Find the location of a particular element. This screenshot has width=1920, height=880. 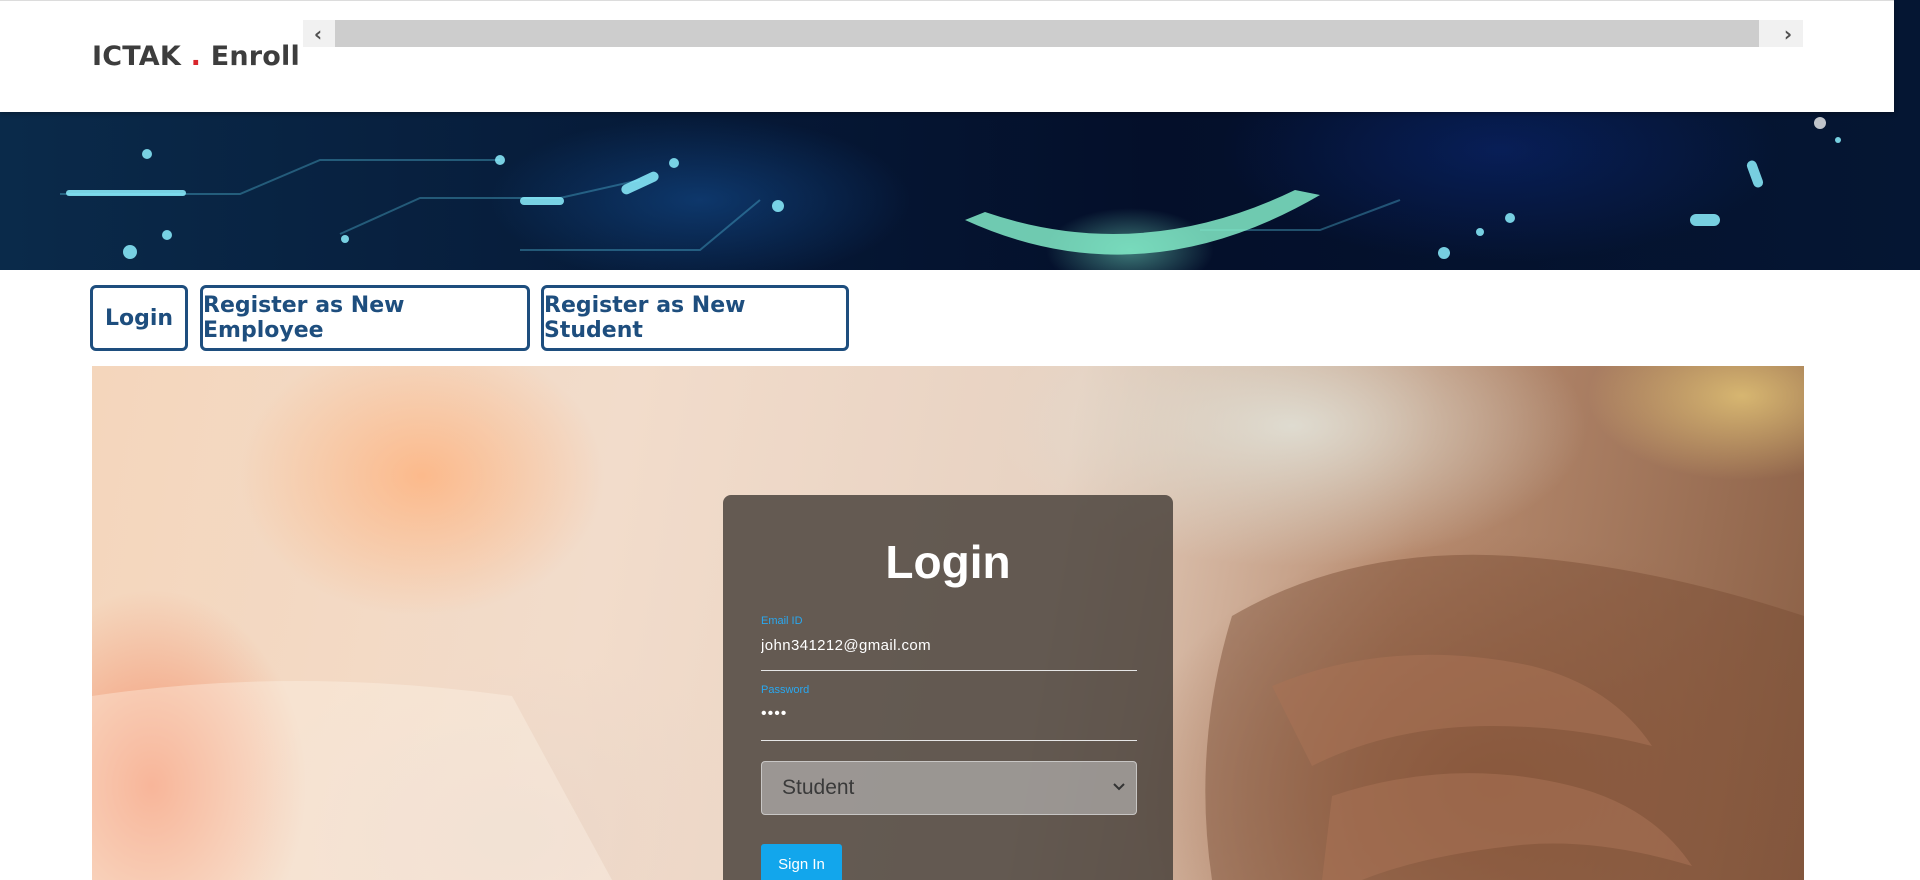

email-field: Email ID is located at coordinates (949, 643).